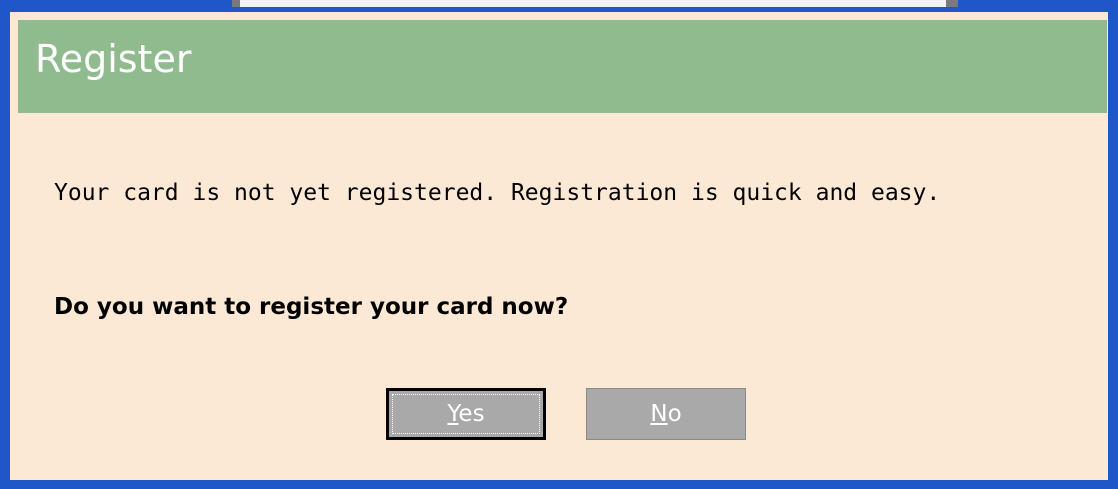 The height and width of the screenshot is (489, 1118). I want to click on focus-indicator, so click(466, 414).